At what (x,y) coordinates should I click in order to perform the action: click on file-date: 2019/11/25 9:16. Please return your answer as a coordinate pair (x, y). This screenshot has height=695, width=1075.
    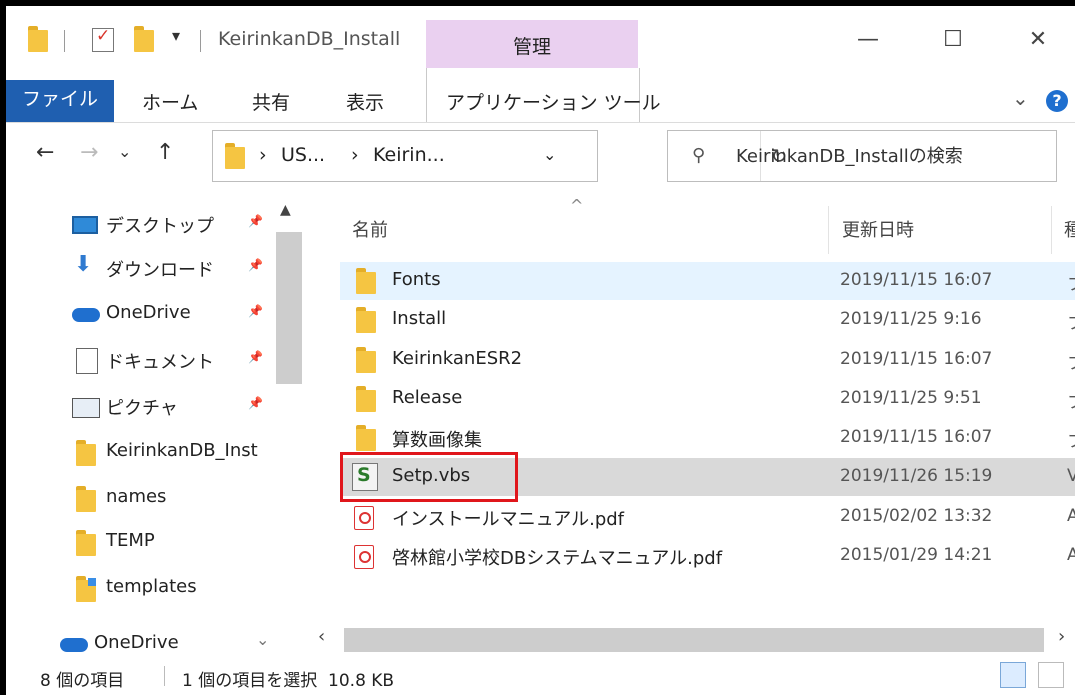
    Looking at the image, I should click on (911, 319).